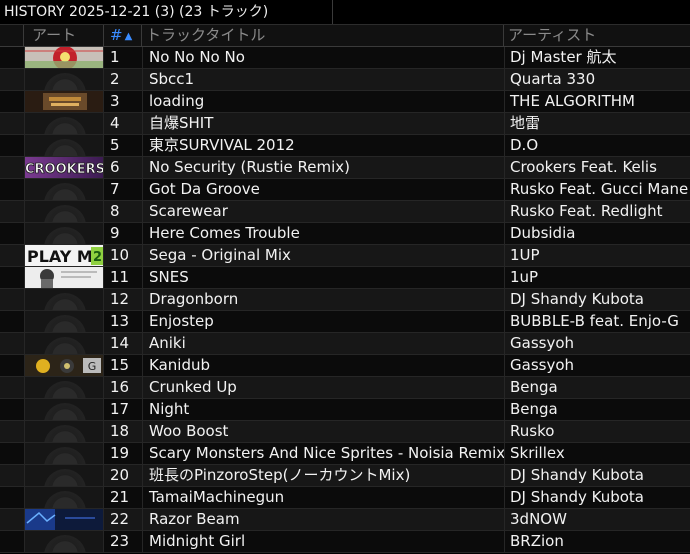  I want to click on window-title-bar: HISTORY 2025-12-21 (3) (23 トラック), so click(345, 12).